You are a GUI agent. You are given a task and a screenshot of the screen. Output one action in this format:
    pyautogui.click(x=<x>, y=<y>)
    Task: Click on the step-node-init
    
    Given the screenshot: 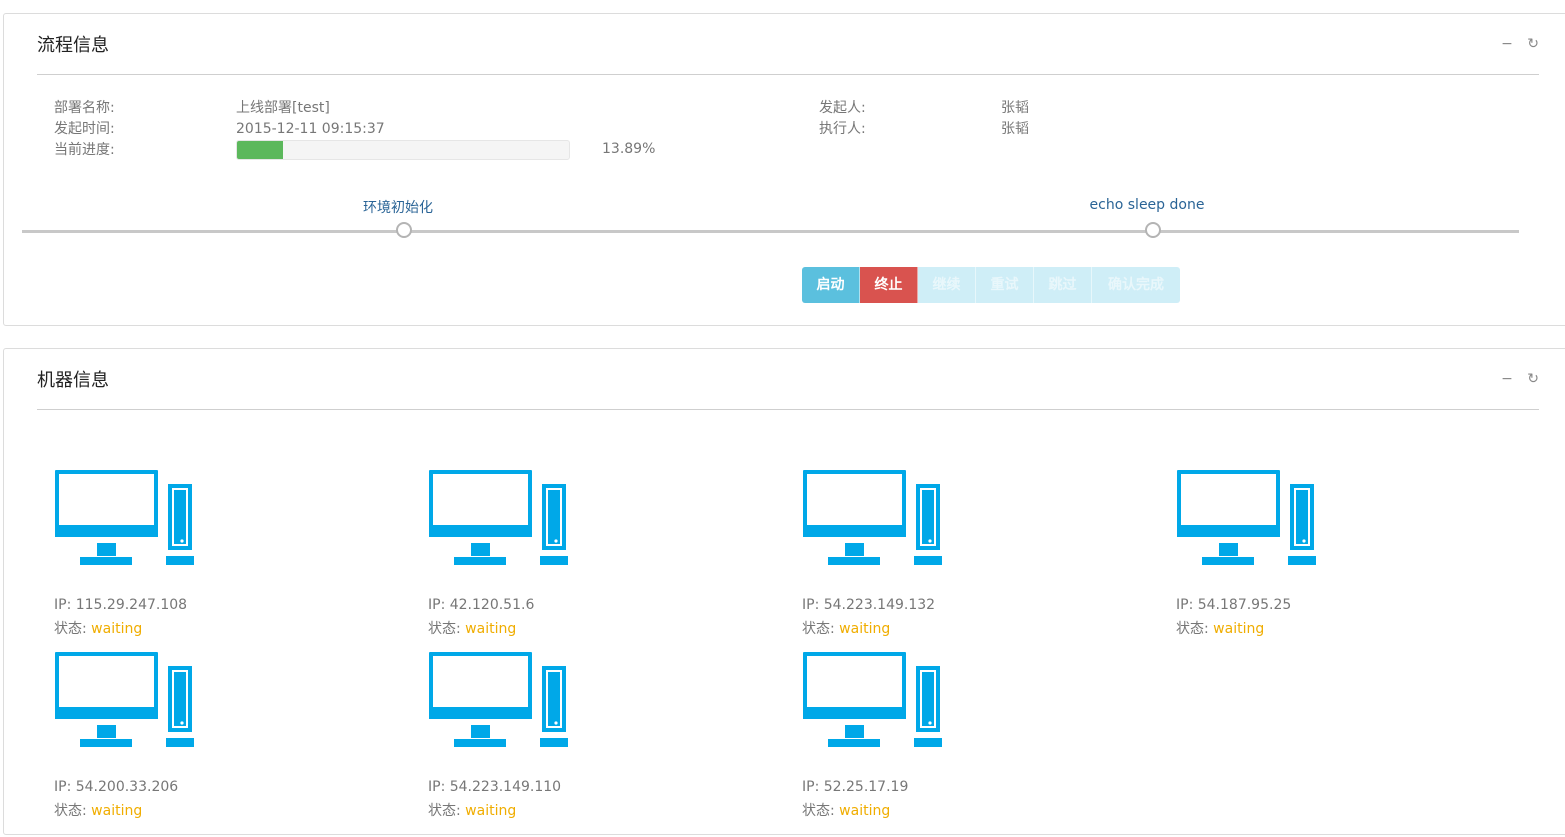 What is the action you would take?
    pyautogui.click(x=404, y=230)
    